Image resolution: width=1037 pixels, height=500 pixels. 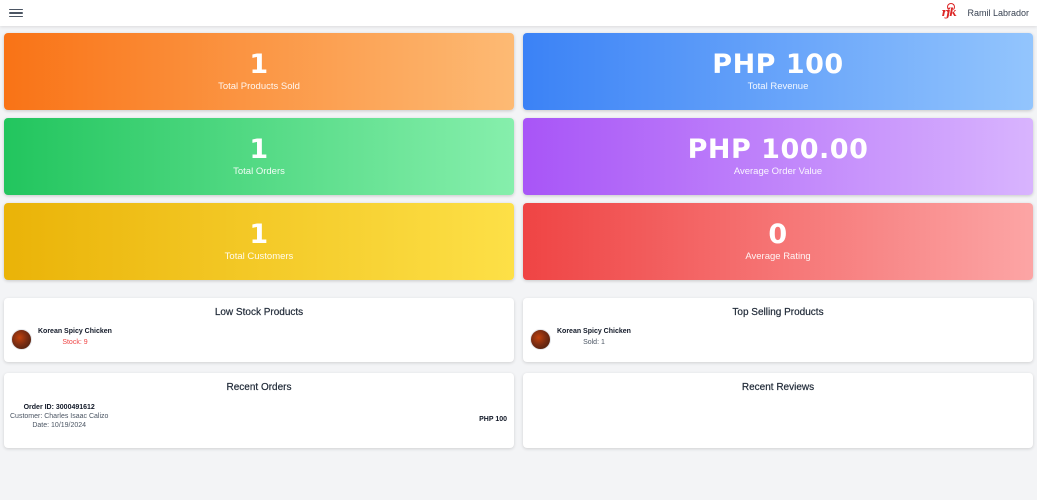 I want to click on order-total: PHP 100, so click(x=493, y=419).